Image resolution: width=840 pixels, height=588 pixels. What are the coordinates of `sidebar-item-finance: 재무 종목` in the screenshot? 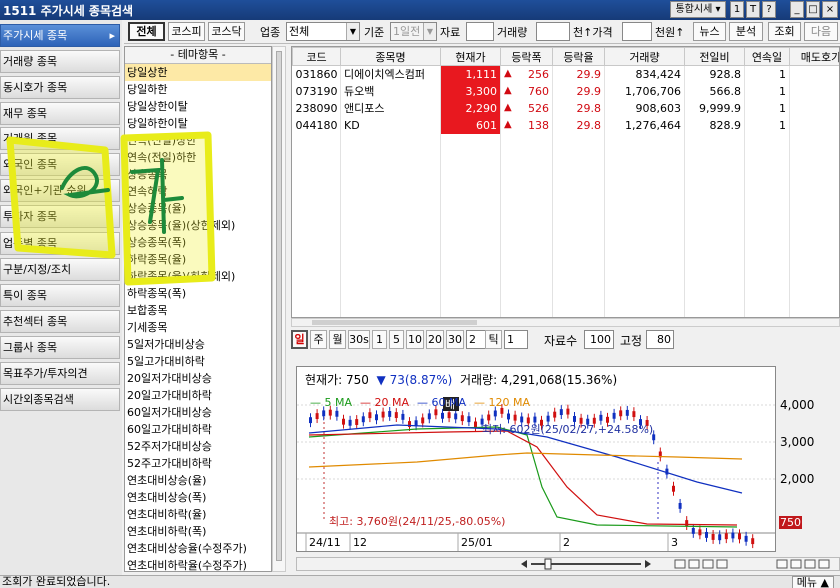 It's located at (60, 113).